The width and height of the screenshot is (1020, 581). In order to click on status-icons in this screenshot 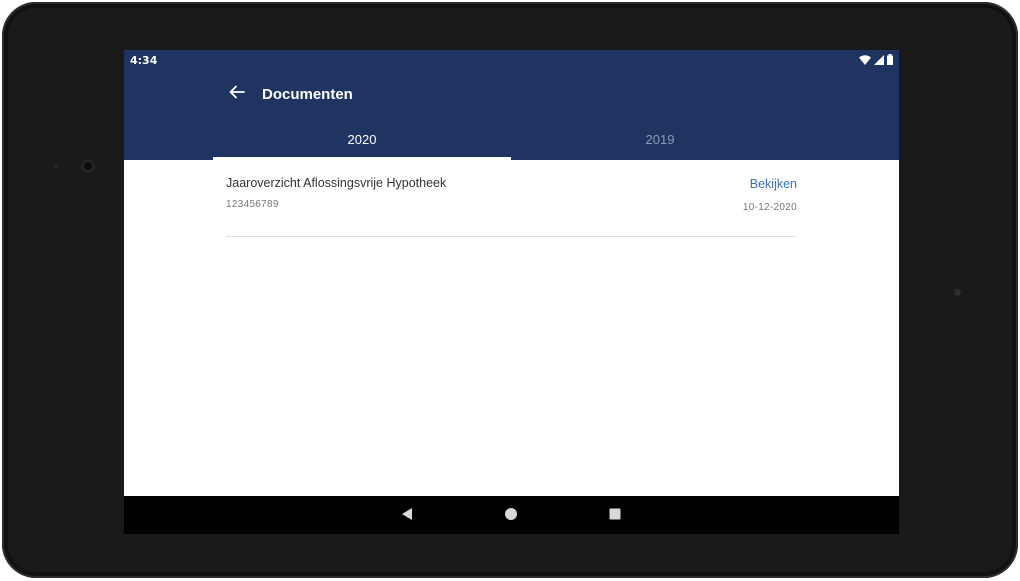, I will do `click(876, 59)`.